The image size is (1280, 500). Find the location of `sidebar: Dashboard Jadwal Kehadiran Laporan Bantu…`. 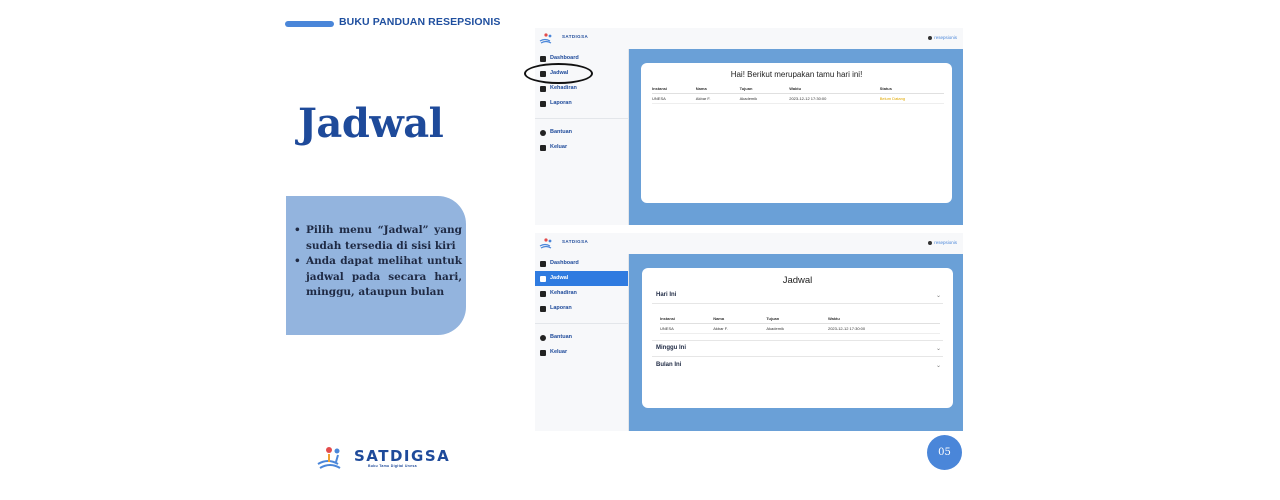

sidebar: Dashboard Jadwal Kehadiran Laporan Bantu… is located at coordinates (582, 342).